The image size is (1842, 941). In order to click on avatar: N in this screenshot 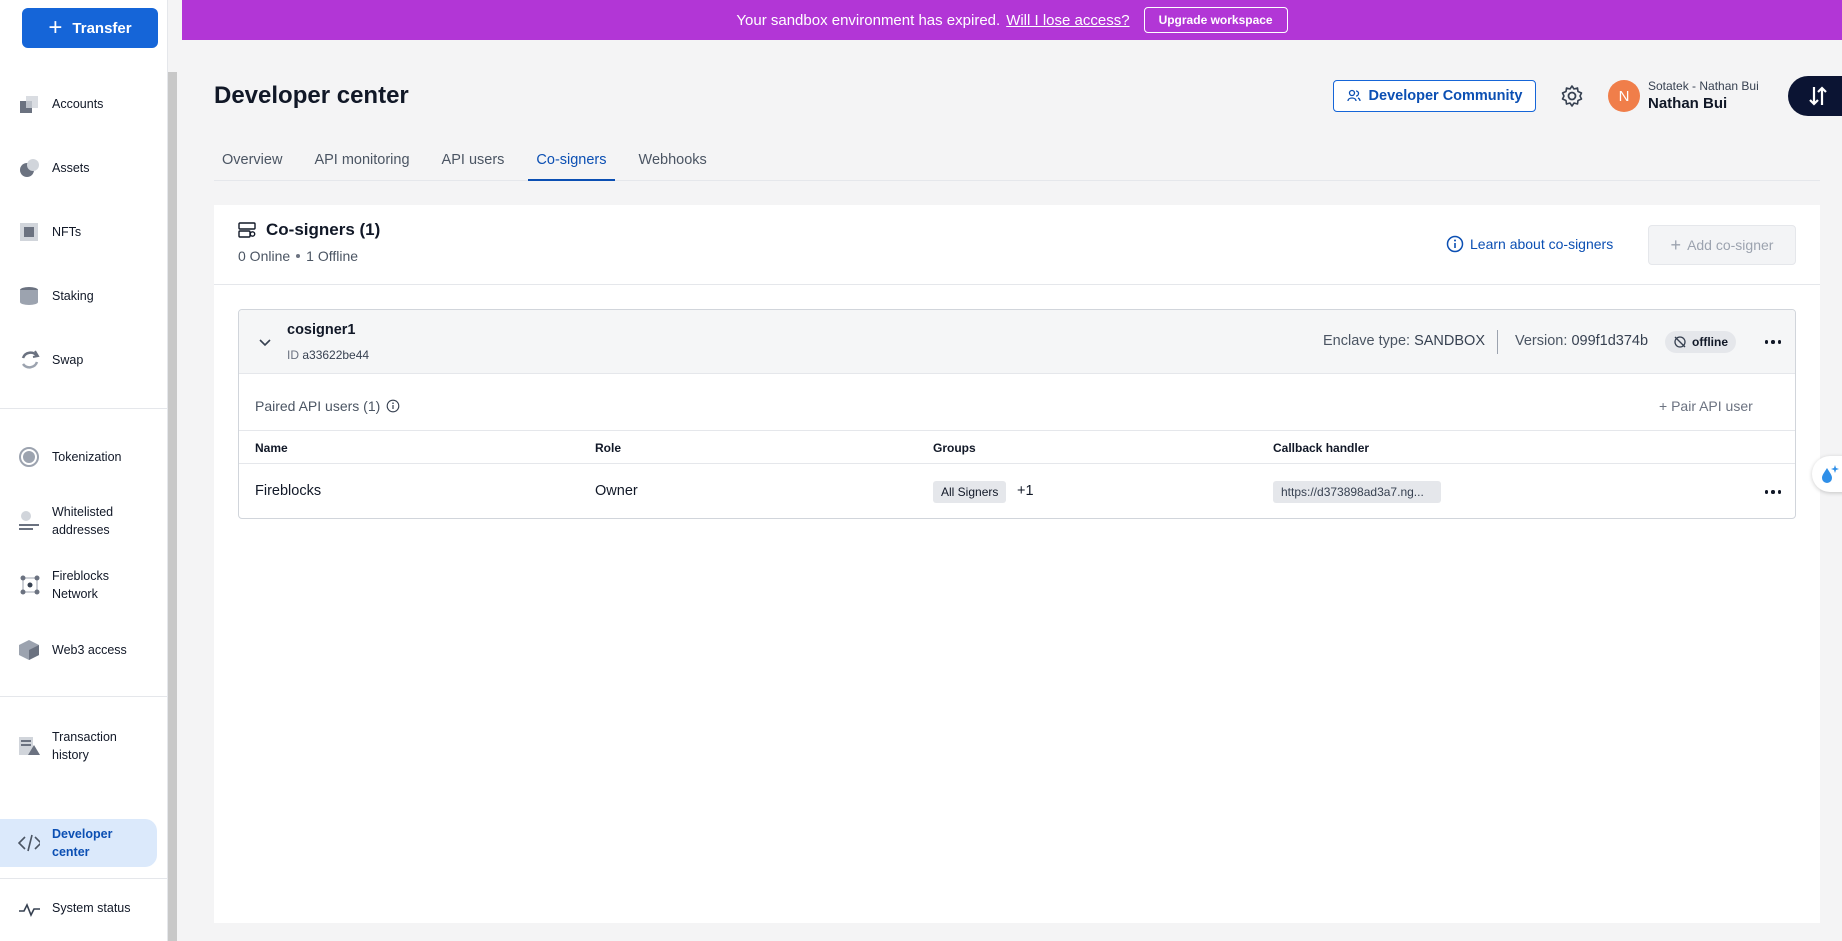, I will do `click(1624, 96)`.